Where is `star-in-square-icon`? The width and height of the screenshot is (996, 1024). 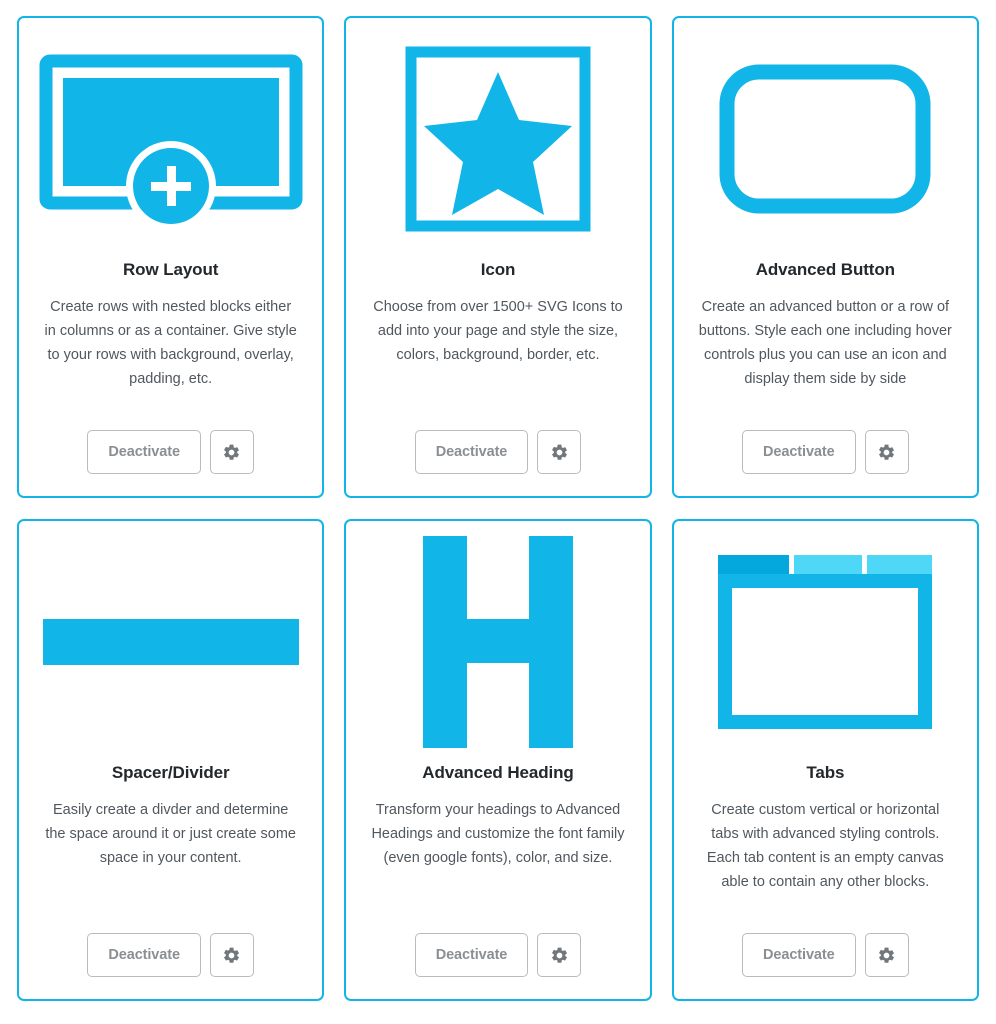 star-in-square-icon is located at coordinates (498, 139).